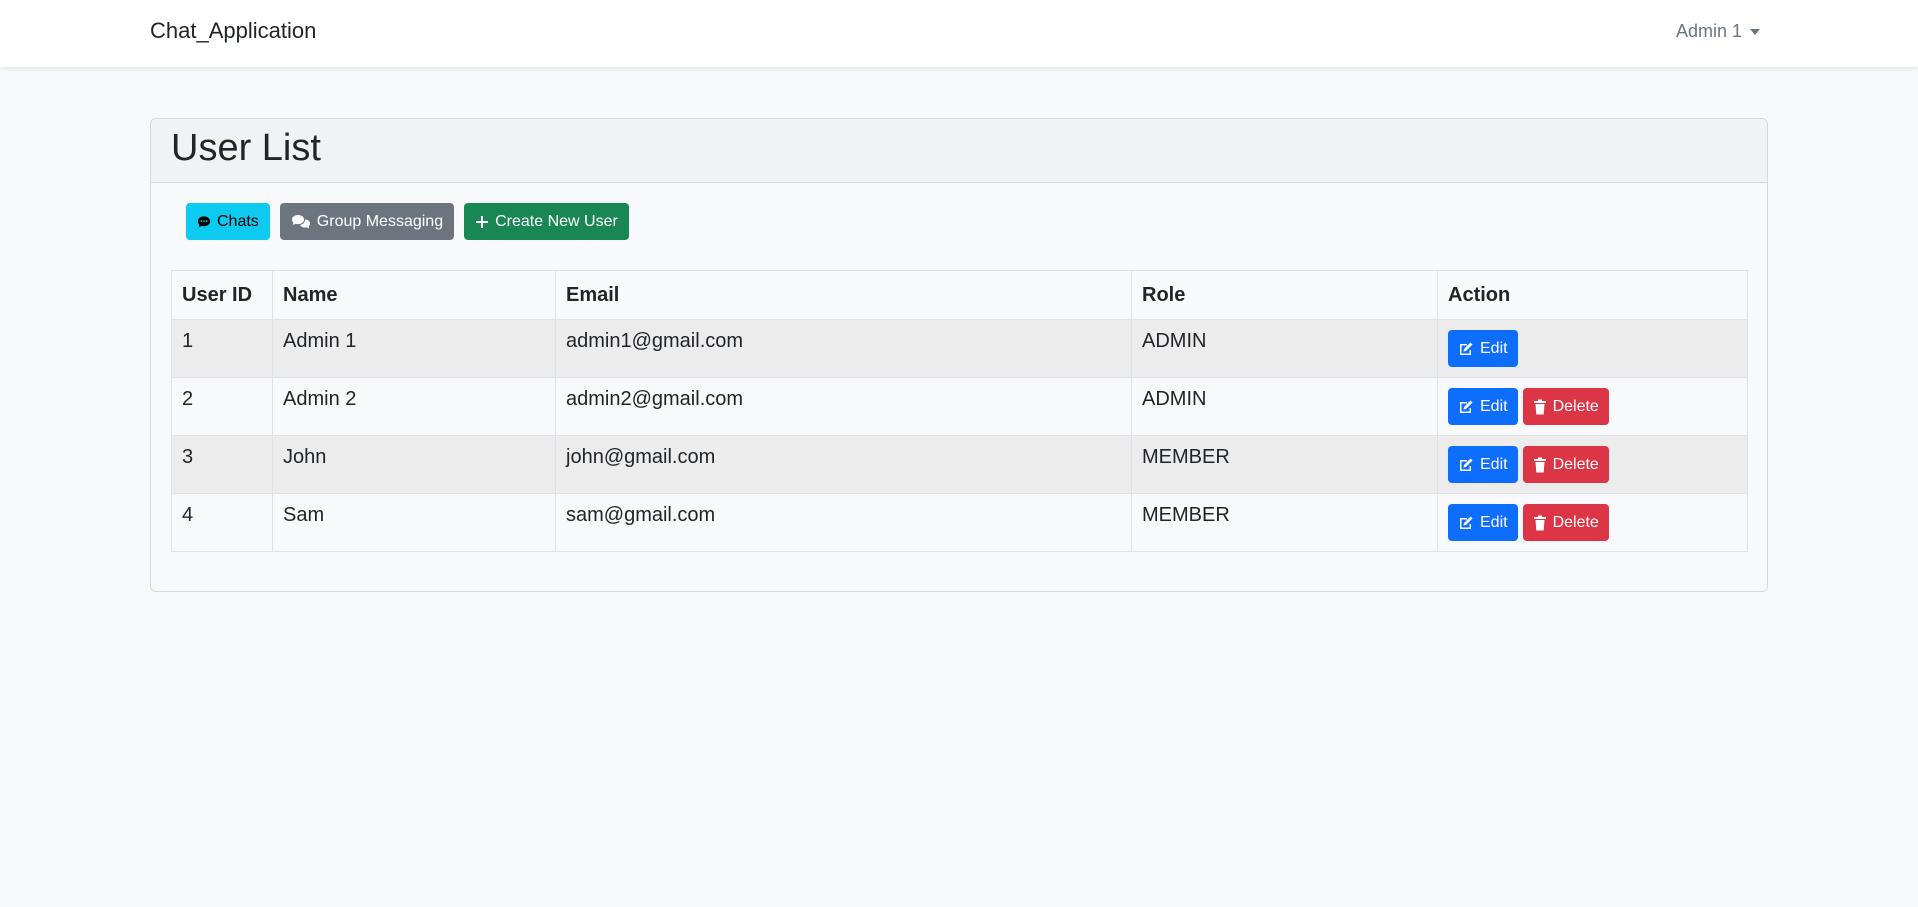 The image size is (1918, 907). What do you see at coordinates (843, 464) in the screenshot?
I see `cell-email: john@gmail.com` at bounding box center [843, 464].